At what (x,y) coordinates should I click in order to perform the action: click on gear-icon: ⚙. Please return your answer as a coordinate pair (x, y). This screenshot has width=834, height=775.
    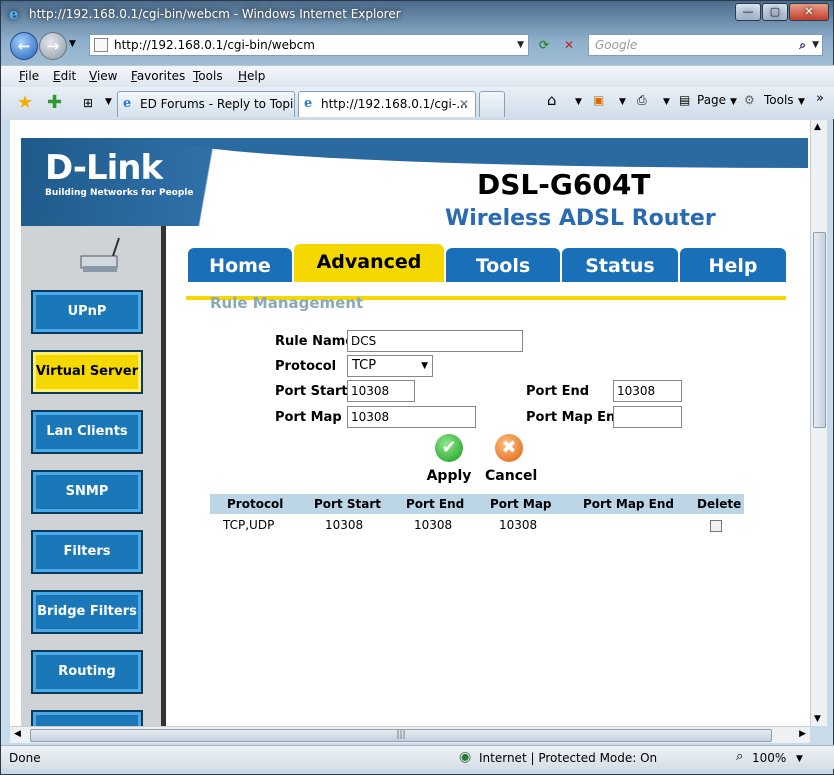
    Looking at the image, I should click on (749, 100).